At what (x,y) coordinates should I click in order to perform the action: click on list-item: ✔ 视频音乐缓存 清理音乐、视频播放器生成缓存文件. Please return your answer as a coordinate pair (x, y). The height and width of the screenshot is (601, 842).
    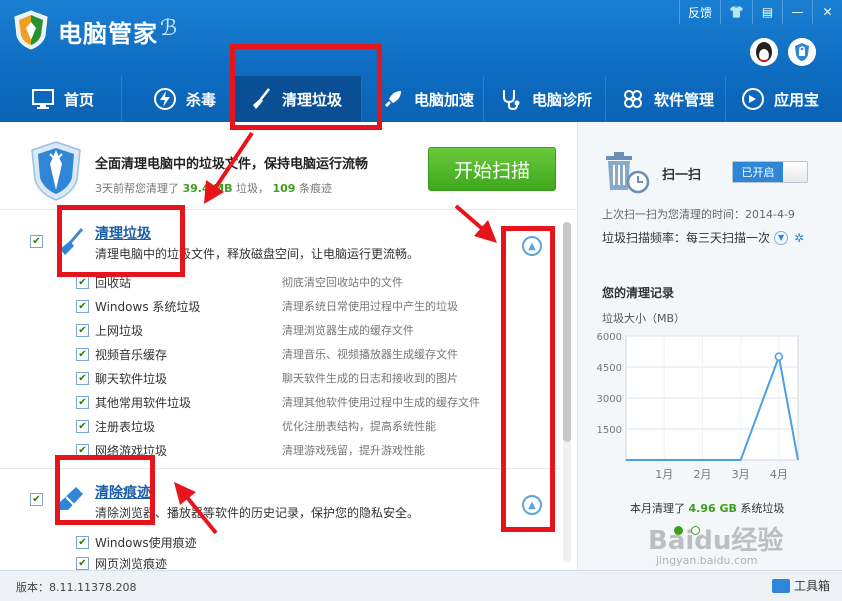
    Looking at the image, I should click on (291, 354).